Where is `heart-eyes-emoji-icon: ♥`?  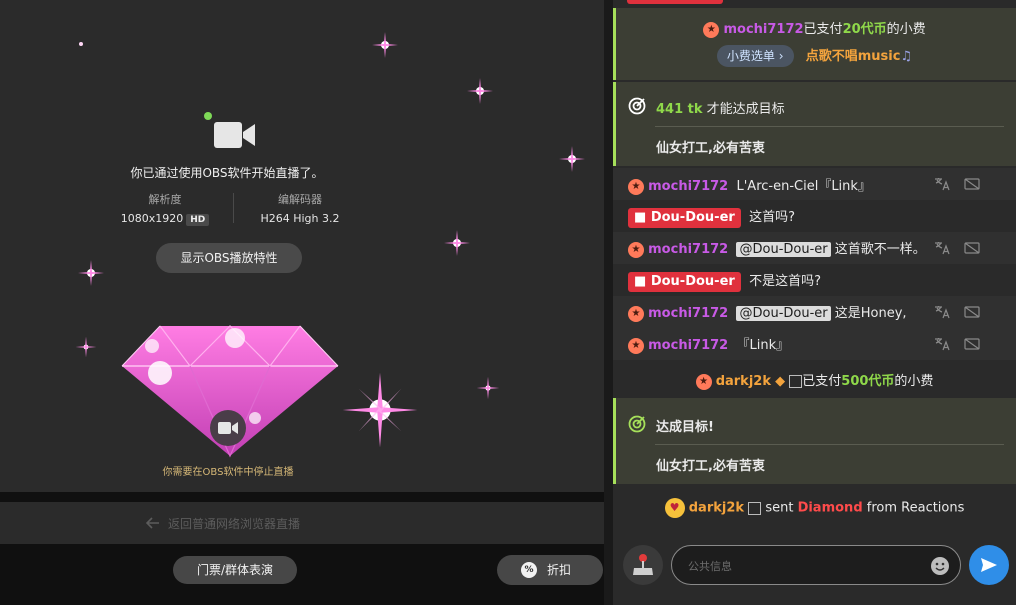
heart-eyes-emoji-icon: ♥ is located at coordinates (674, 508).